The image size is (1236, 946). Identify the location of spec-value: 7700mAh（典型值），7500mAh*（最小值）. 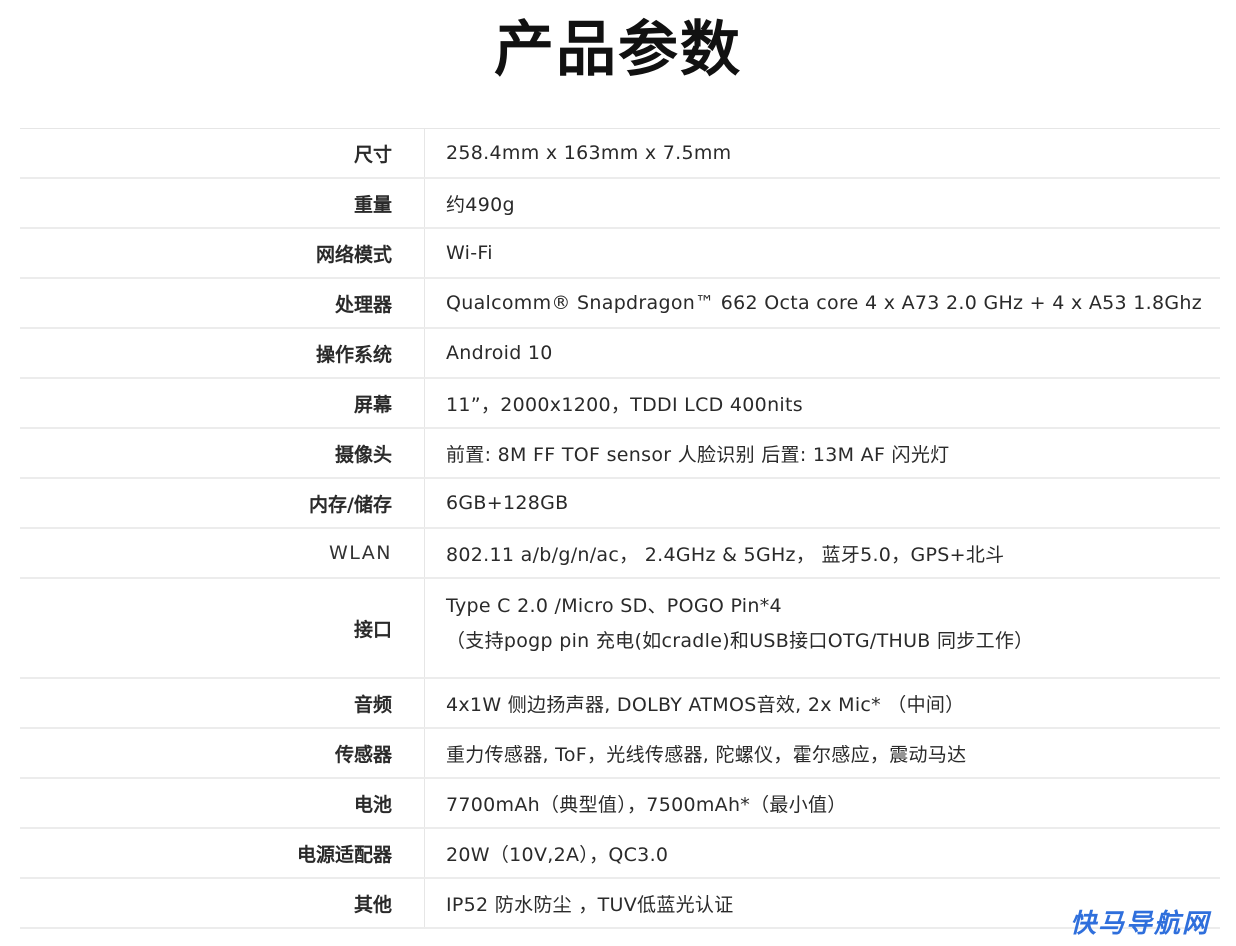
(646, 804).